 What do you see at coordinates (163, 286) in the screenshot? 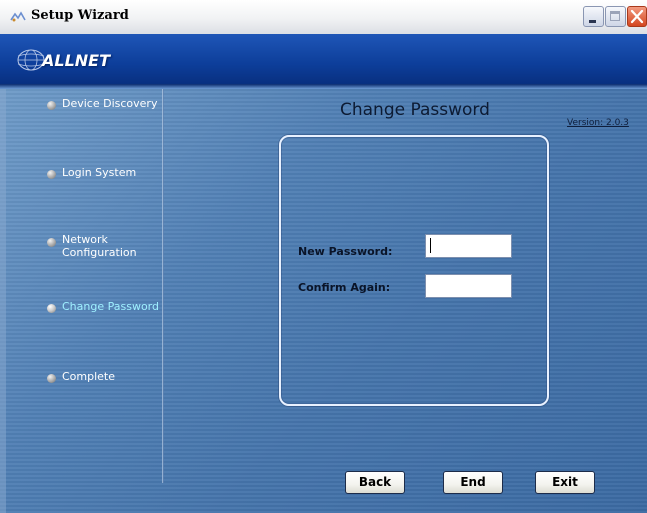
I see `sidebar-divider` at bounding box center [163, 286].